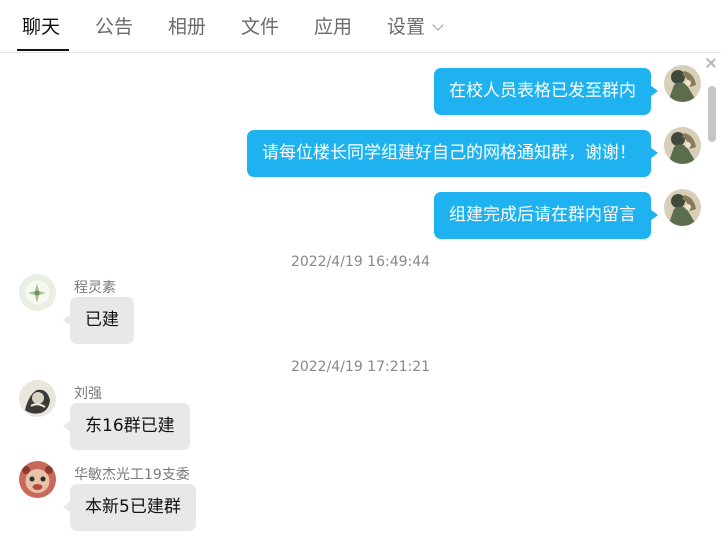 This screenshot has height=542, width=721. I want to click on scrollbar-thumb, so click(712, 114).